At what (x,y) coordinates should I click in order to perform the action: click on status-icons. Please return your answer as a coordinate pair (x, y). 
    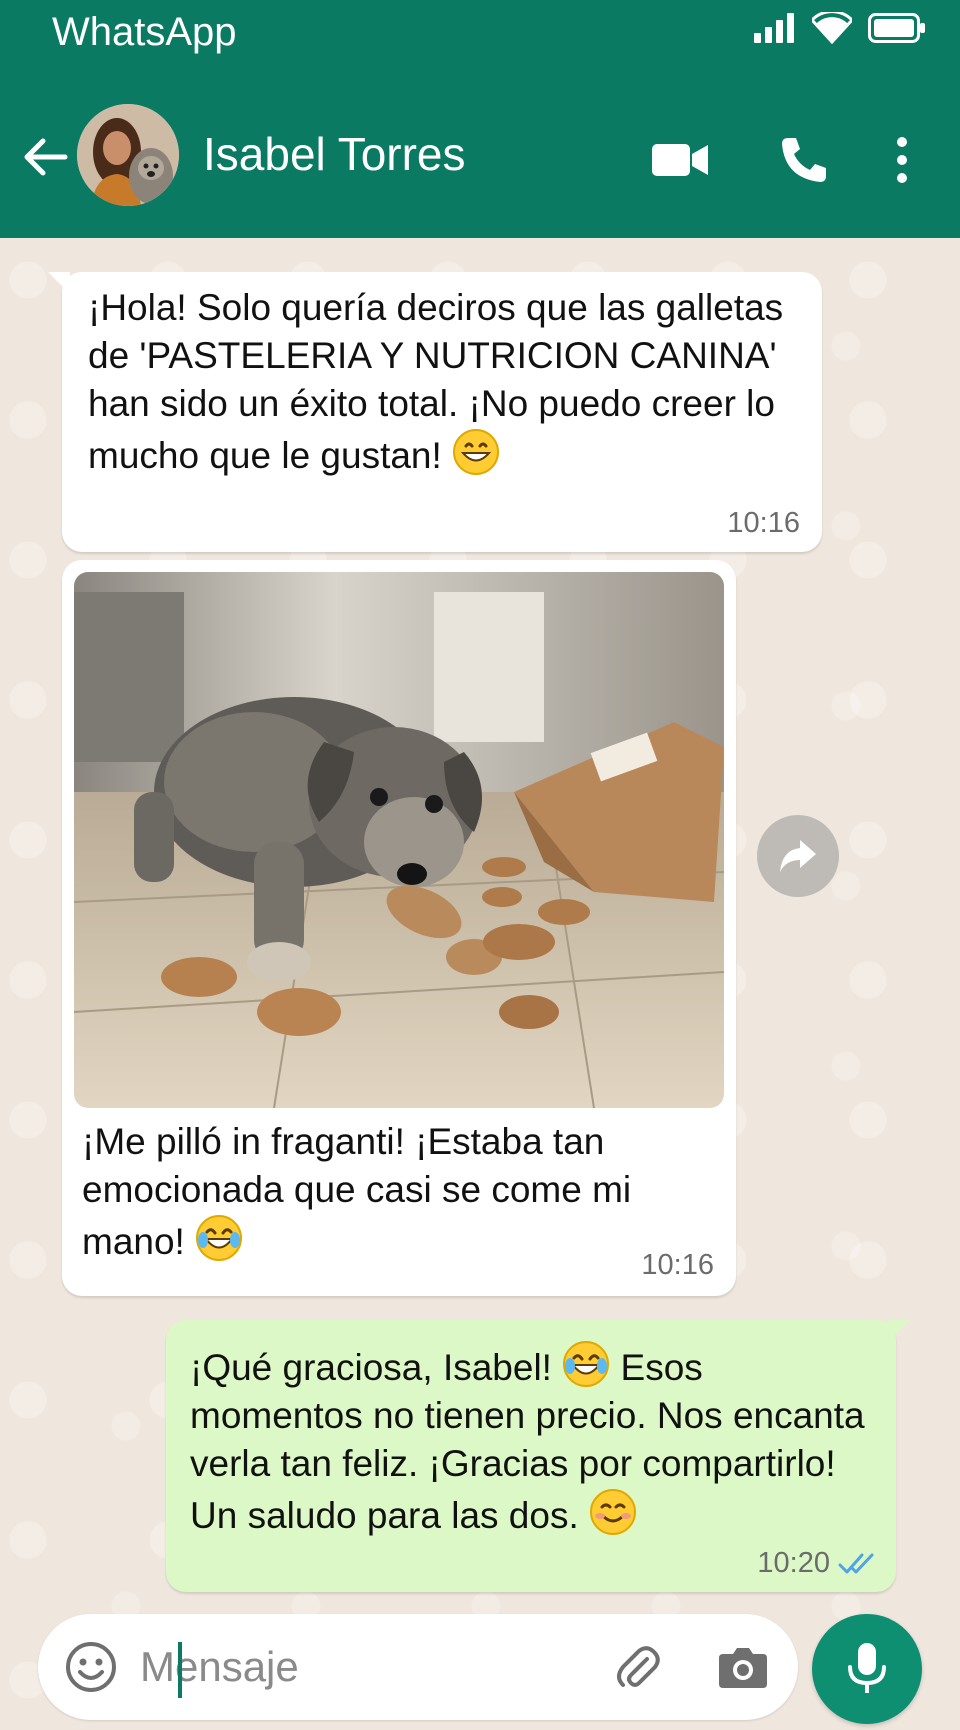
    Looking at the image, I should click on (839, 28).